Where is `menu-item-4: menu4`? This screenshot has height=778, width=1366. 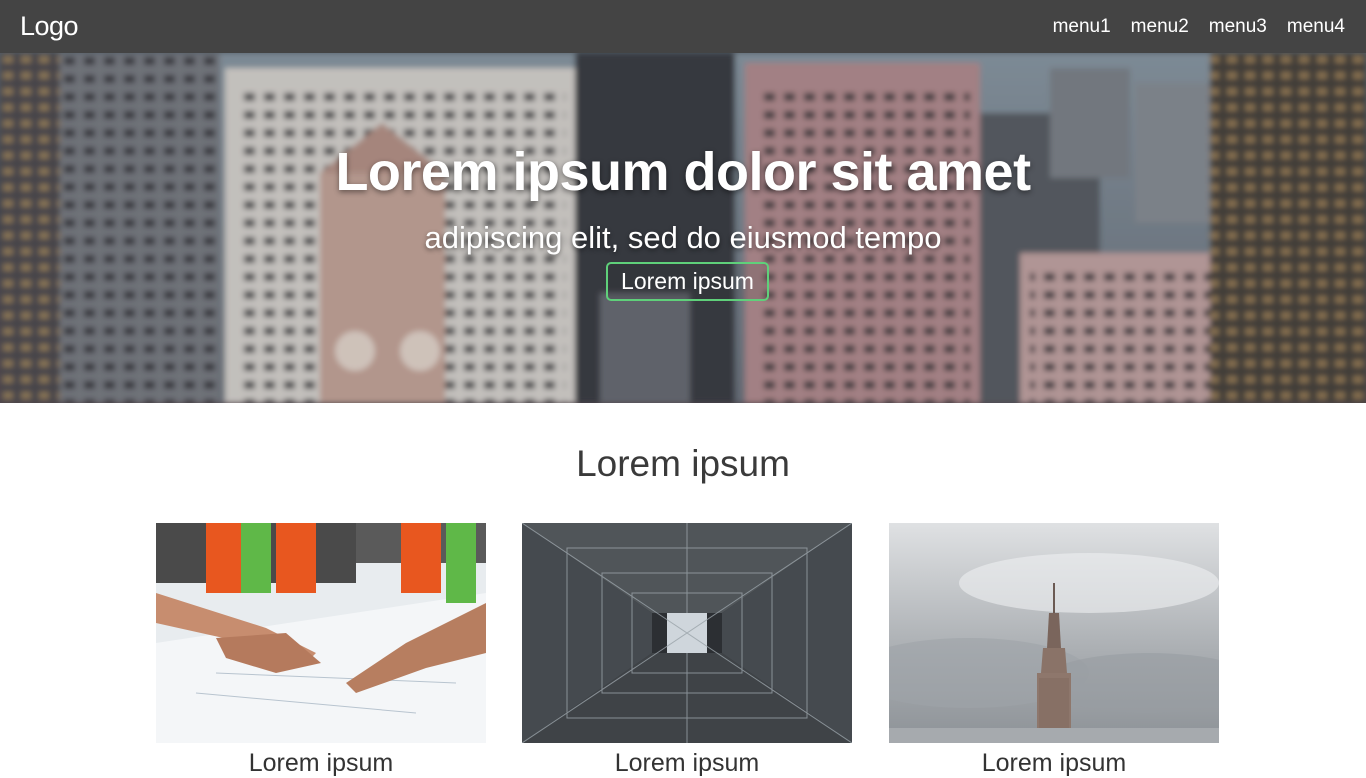 menu-item-4: menu4 is located at coordinates (1316, 27).